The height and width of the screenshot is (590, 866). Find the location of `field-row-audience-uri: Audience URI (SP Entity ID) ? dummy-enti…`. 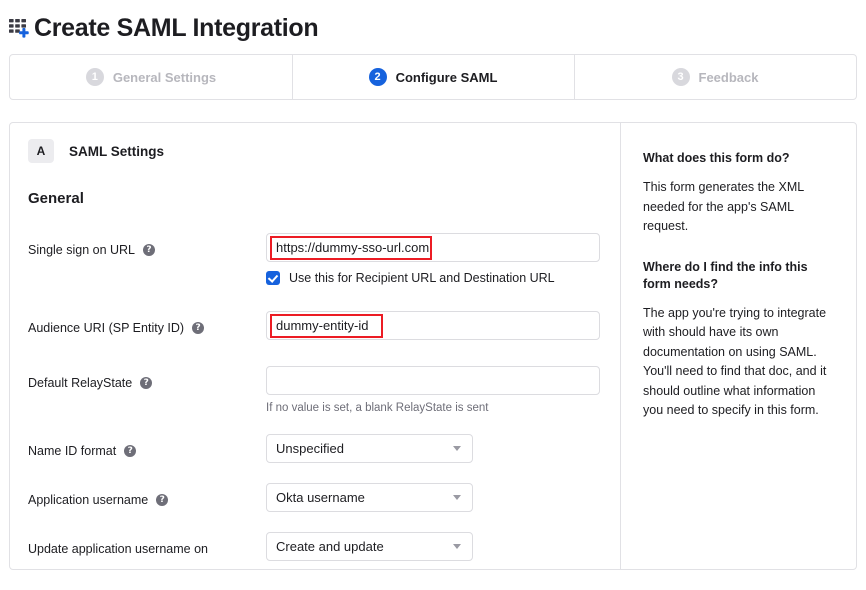

field-row-audience-uri: Audience URI (SP Entity ID) ? dummy-enti… is located at coordinates (315, 325).